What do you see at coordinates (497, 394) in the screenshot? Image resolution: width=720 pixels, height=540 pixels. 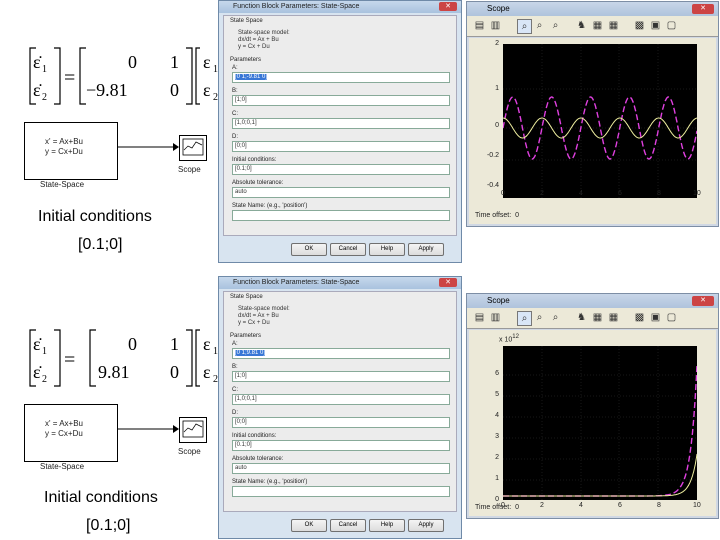 I see `y-tick: 5` at bounding box center [497, 394].